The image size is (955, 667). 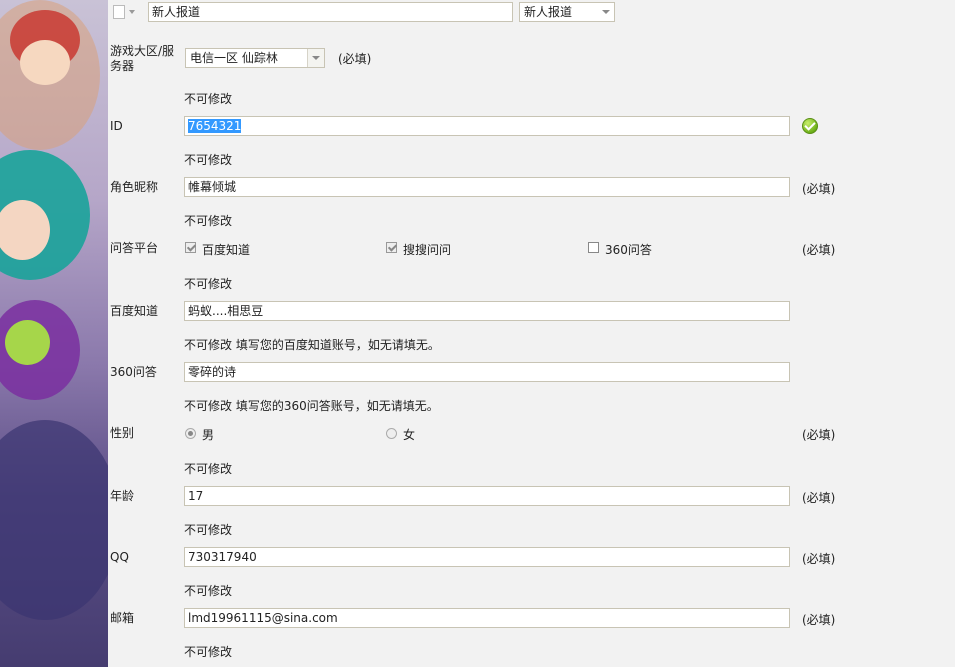 I want to click on check-ok-icon, so click(x=810, y=126).